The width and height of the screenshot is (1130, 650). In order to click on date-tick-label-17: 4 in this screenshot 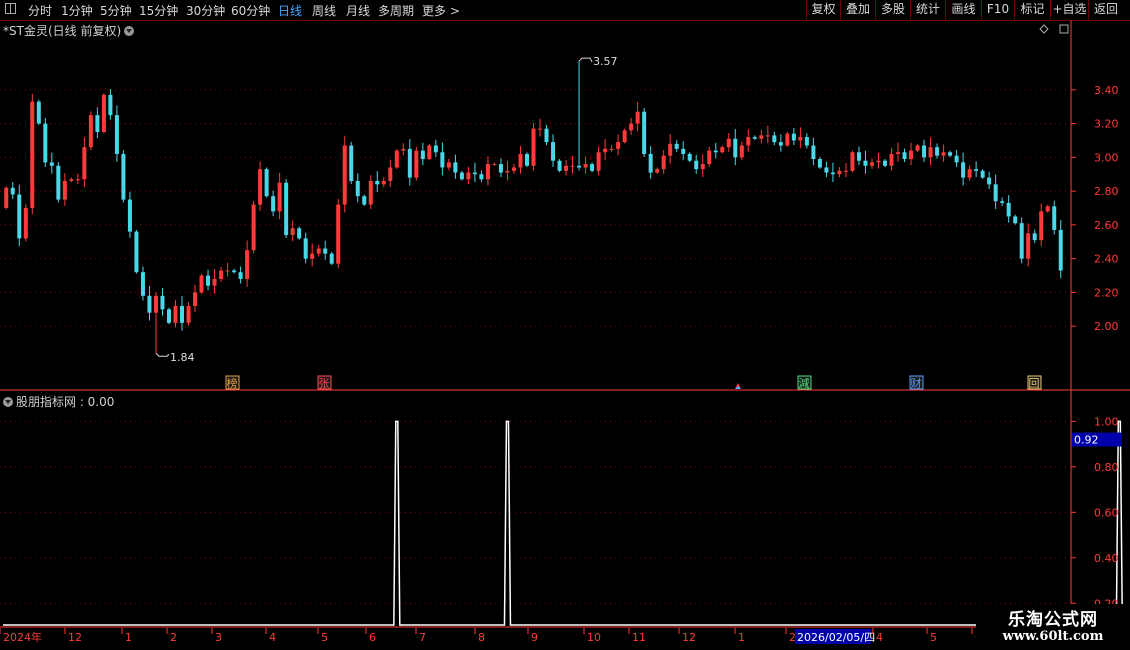, I will do `click(879, 637)`.